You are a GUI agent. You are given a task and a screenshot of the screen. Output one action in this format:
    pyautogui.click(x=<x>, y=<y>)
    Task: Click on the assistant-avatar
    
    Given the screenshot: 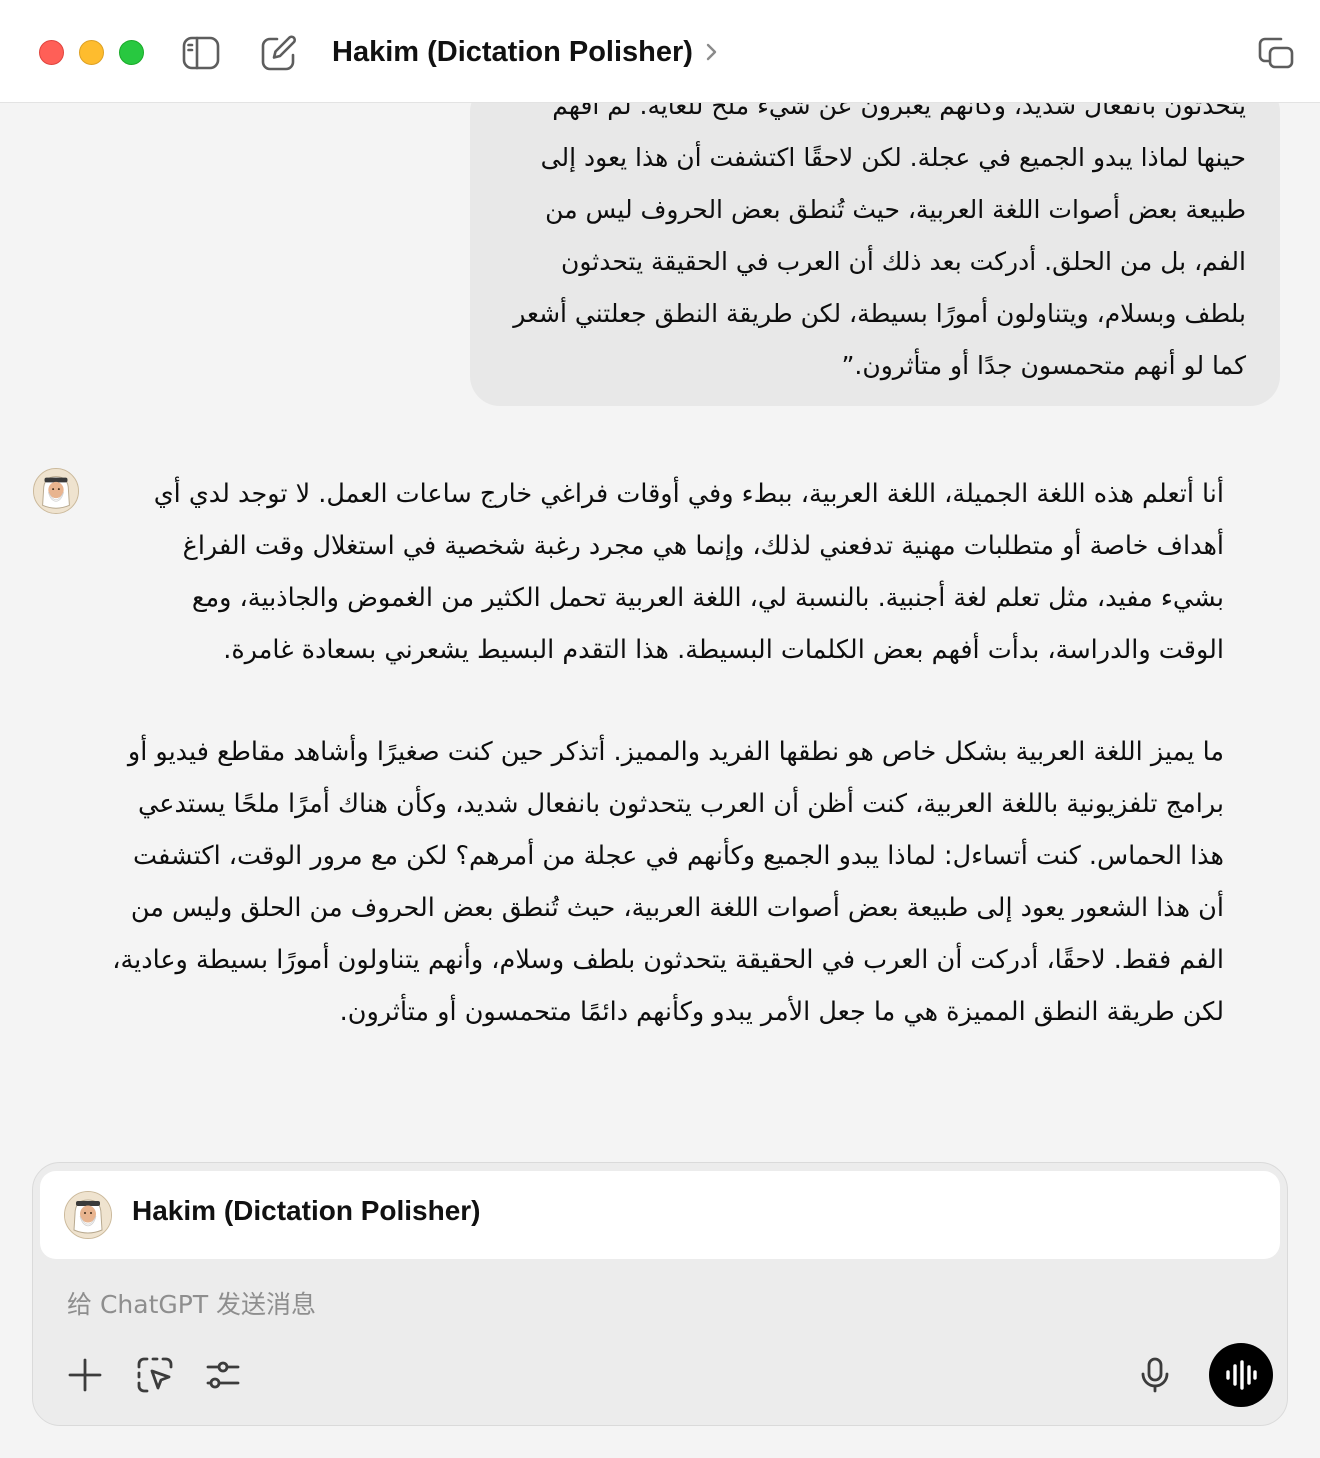 What is the action you would take?
    pyautogui.click(x=56, y=491)
    